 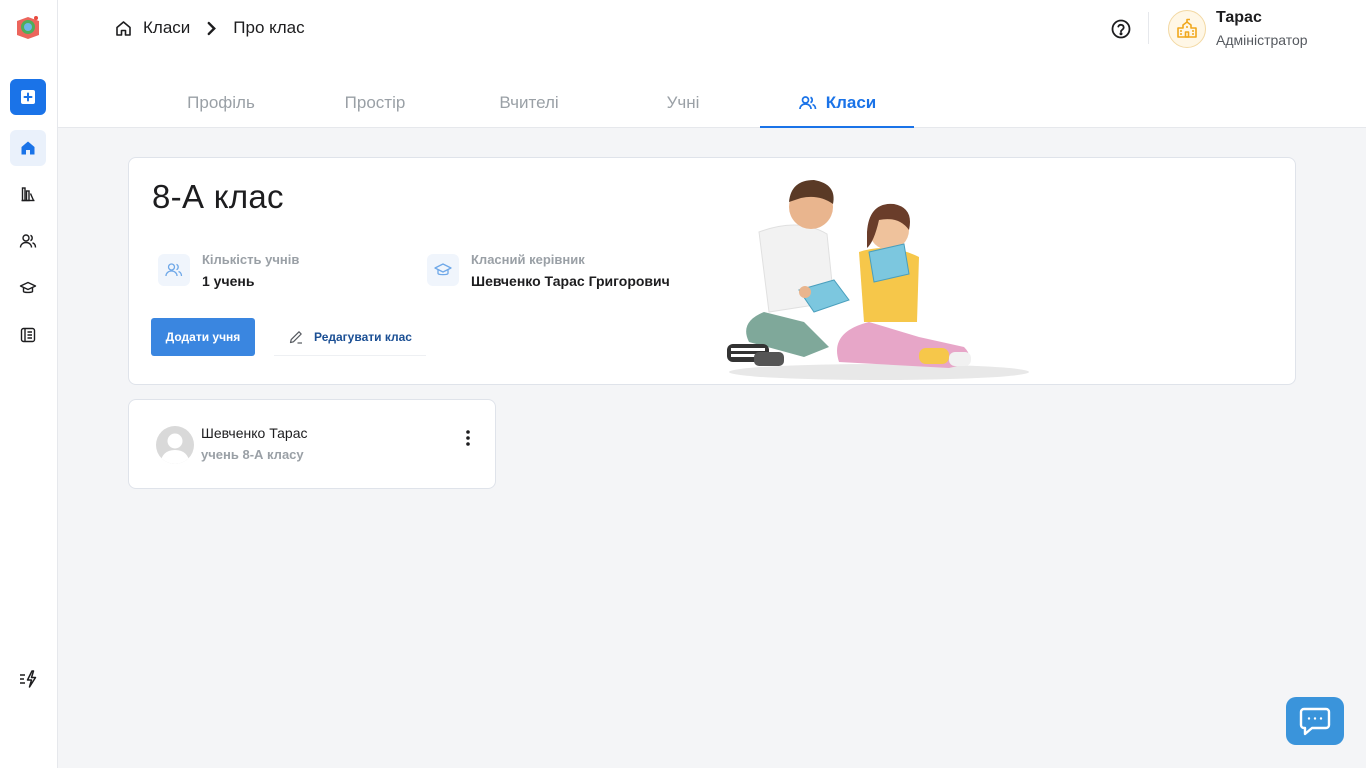 I want to click on journal-icon, so click(x=28, y=335).